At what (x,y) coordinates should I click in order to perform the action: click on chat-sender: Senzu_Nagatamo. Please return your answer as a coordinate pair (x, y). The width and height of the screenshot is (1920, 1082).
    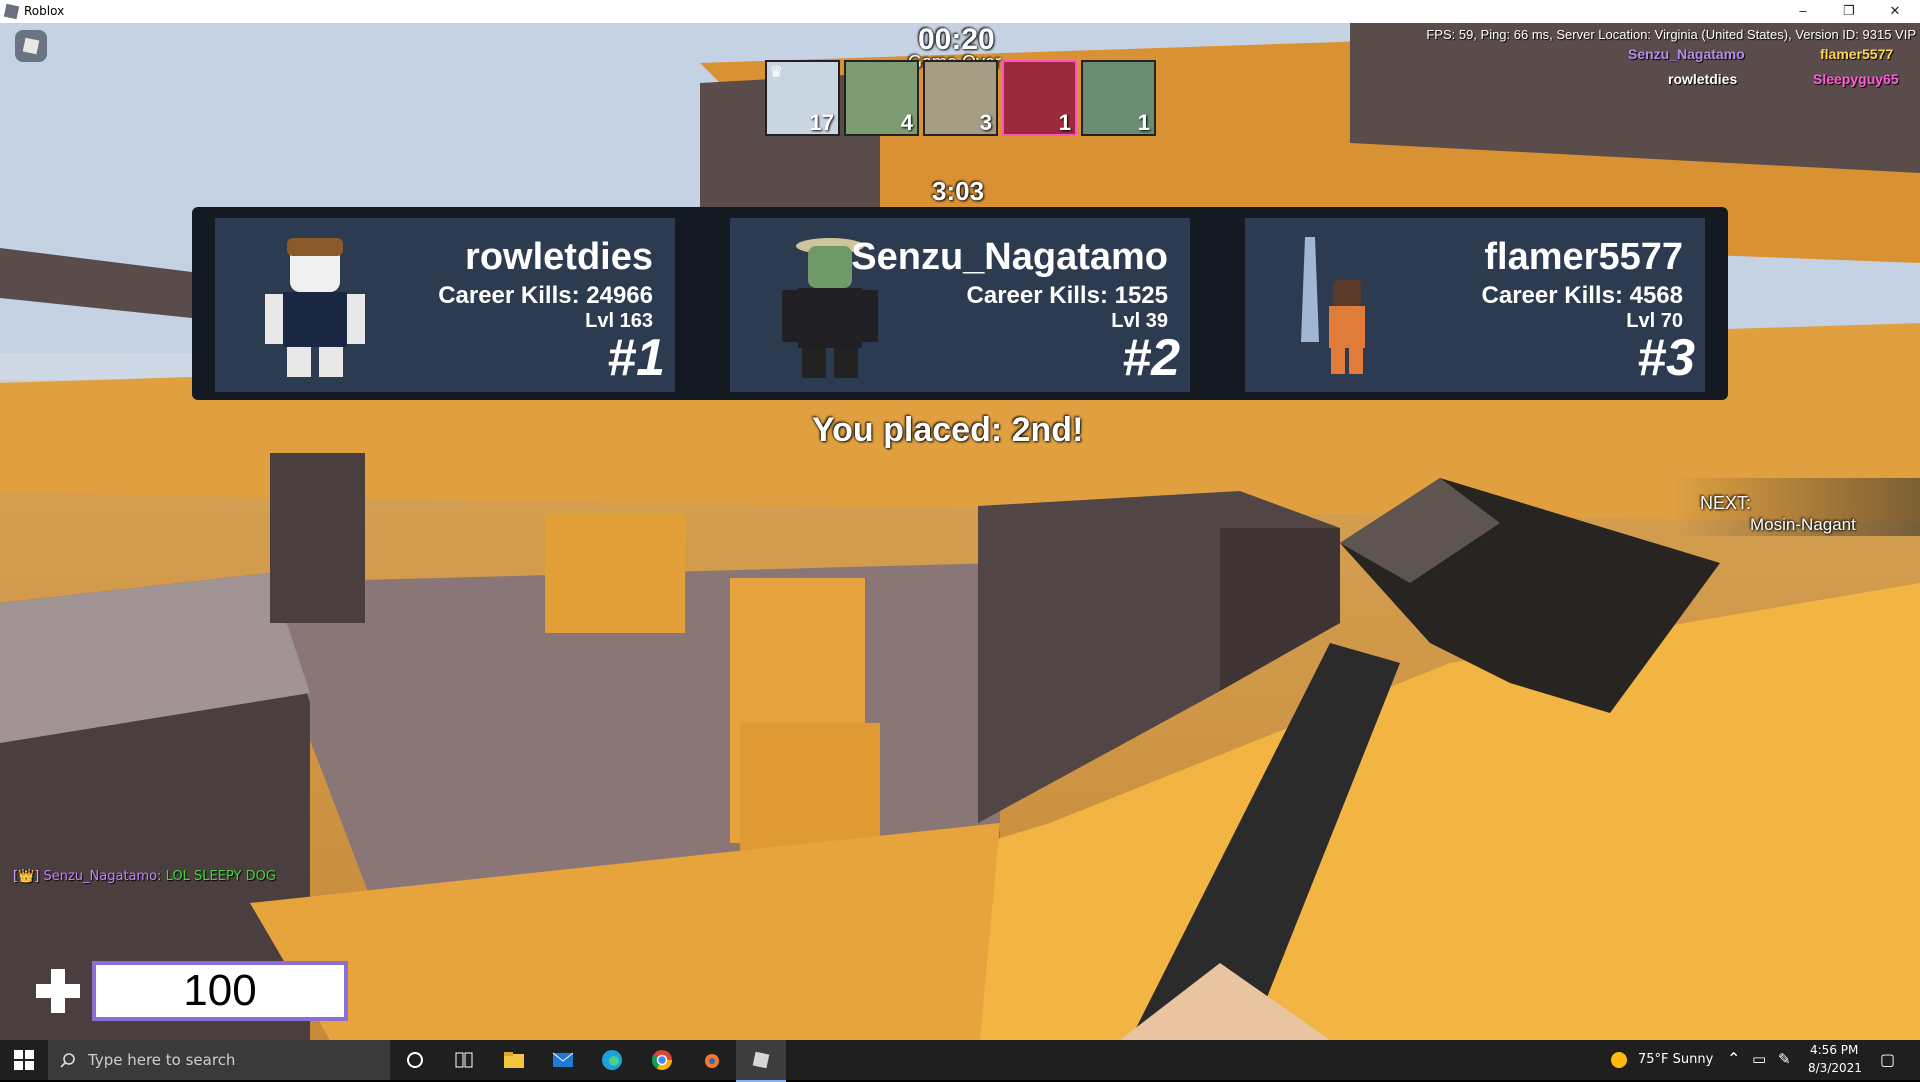
    Looking at the image, I should click on (100, 876).